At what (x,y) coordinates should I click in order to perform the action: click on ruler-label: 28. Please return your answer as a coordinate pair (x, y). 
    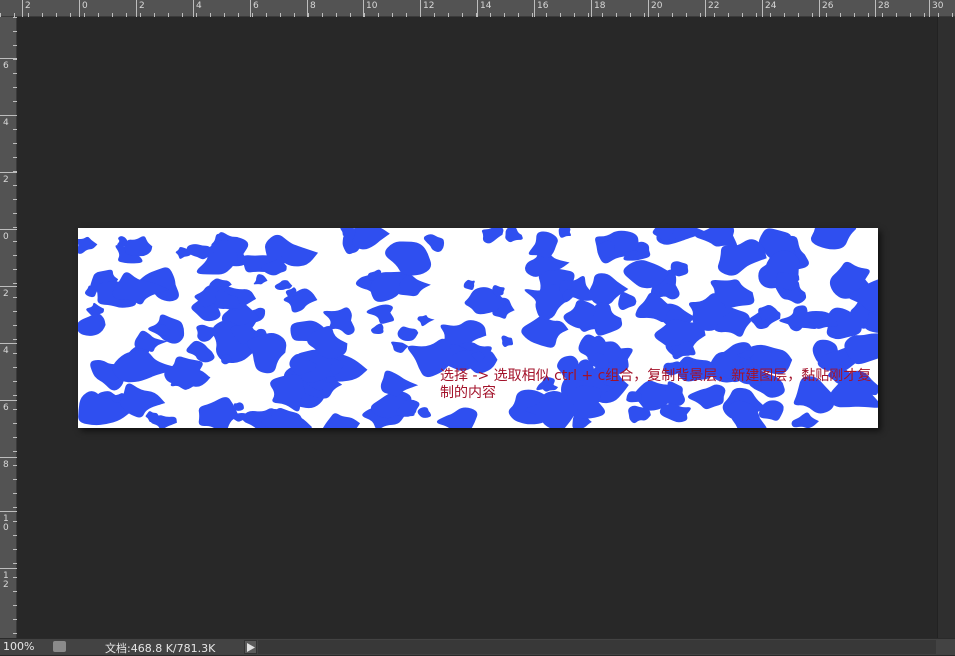
    Looking at the image, I should click on (884, 6).